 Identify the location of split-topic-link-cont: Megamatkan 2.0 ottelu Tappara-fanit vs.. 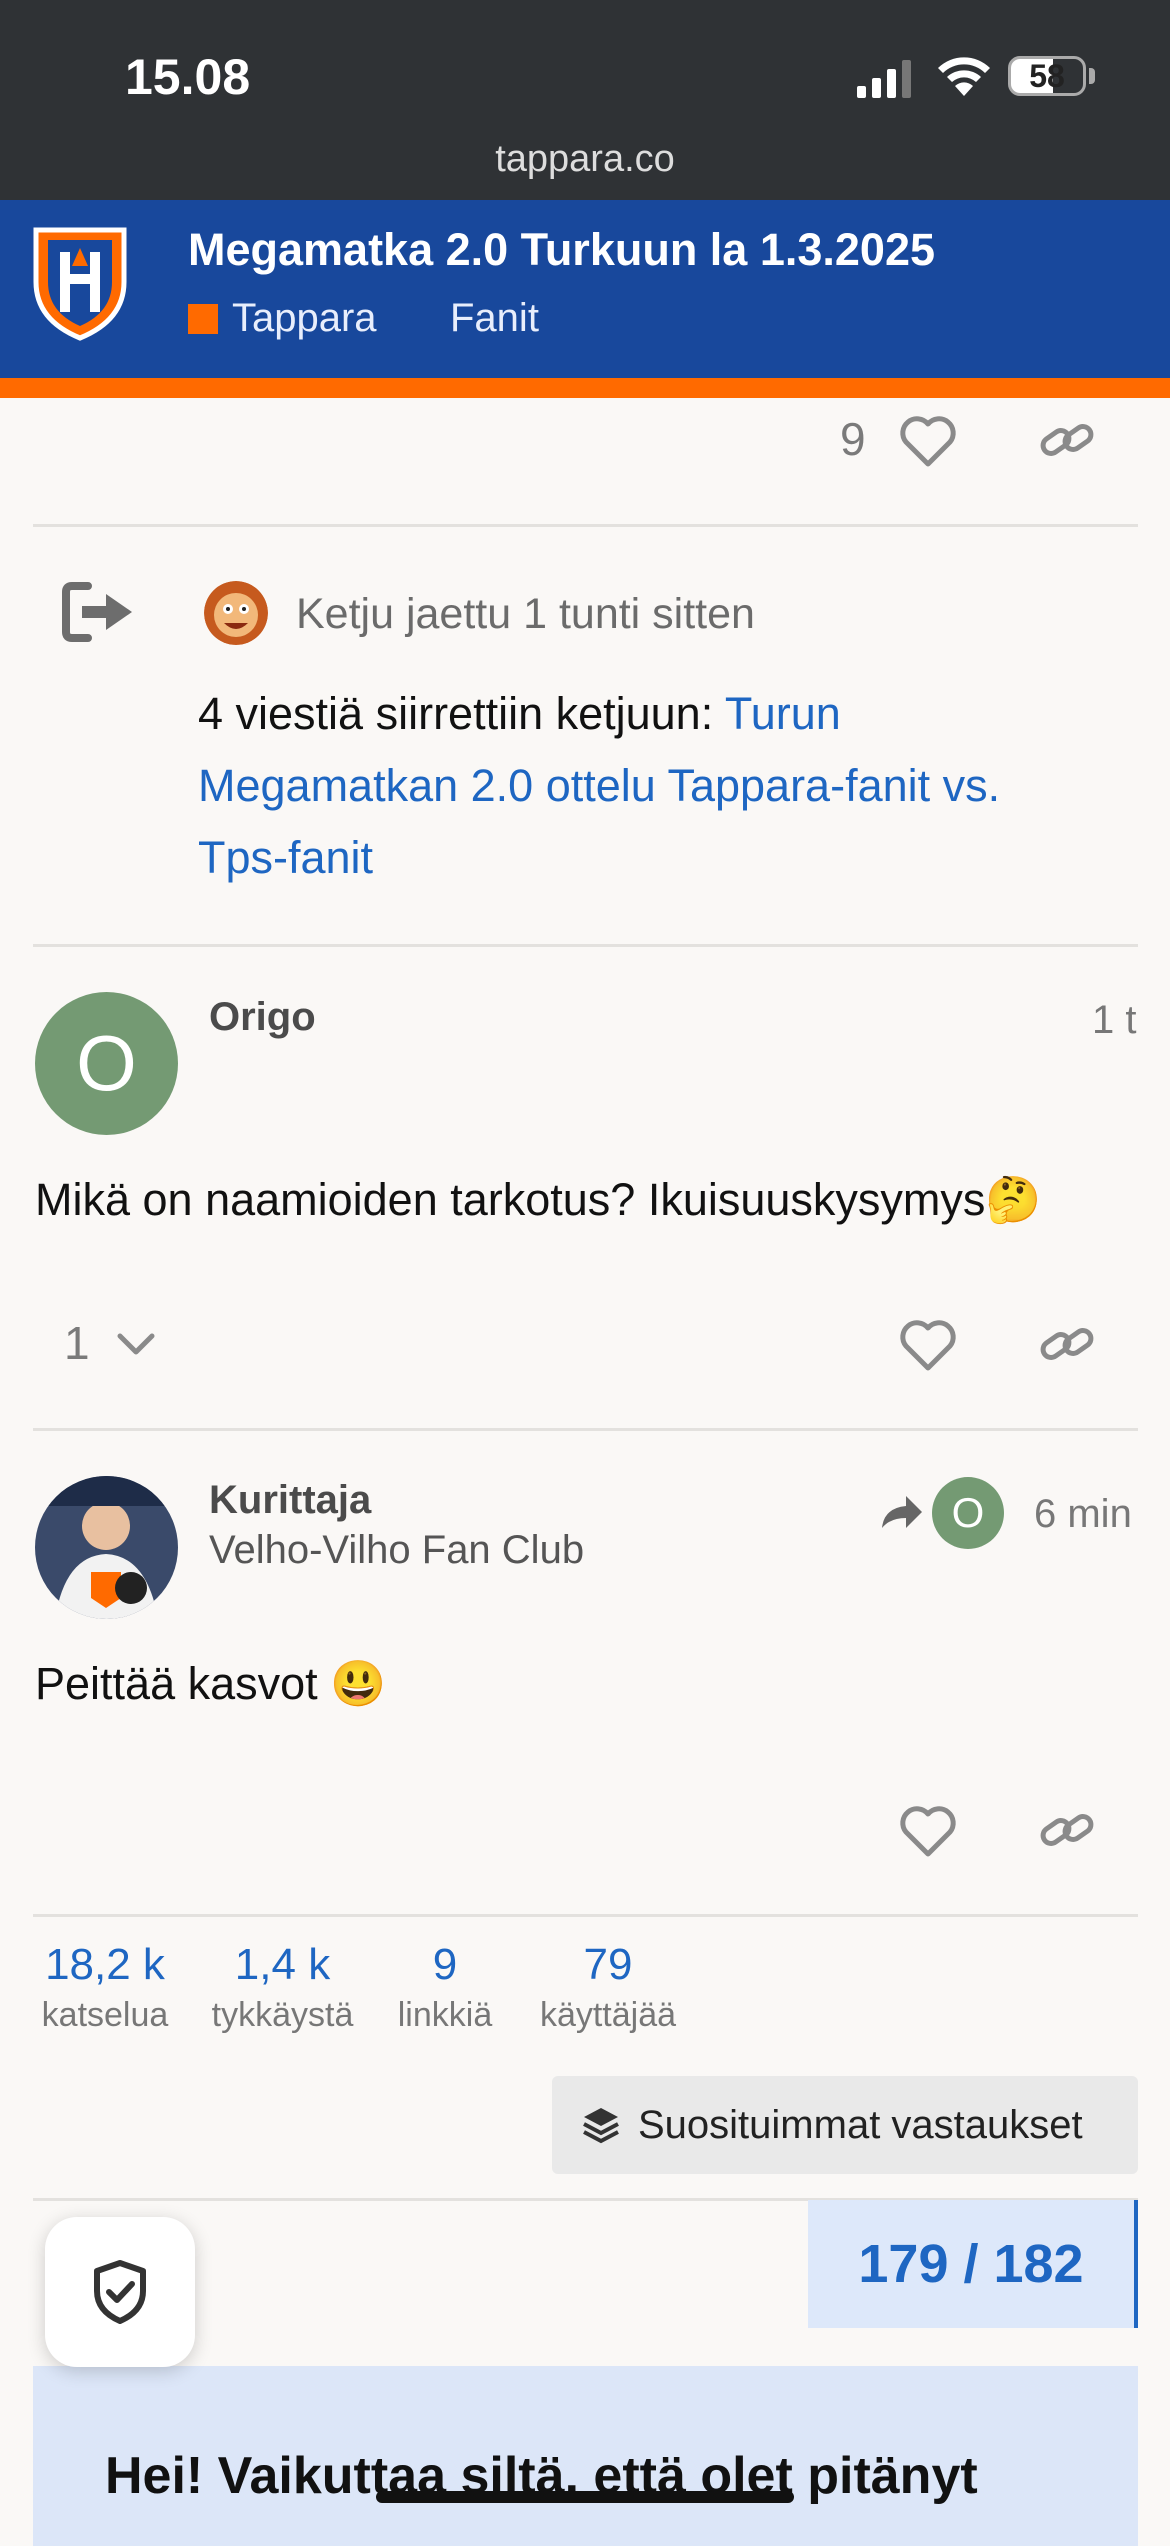
(599, 785).